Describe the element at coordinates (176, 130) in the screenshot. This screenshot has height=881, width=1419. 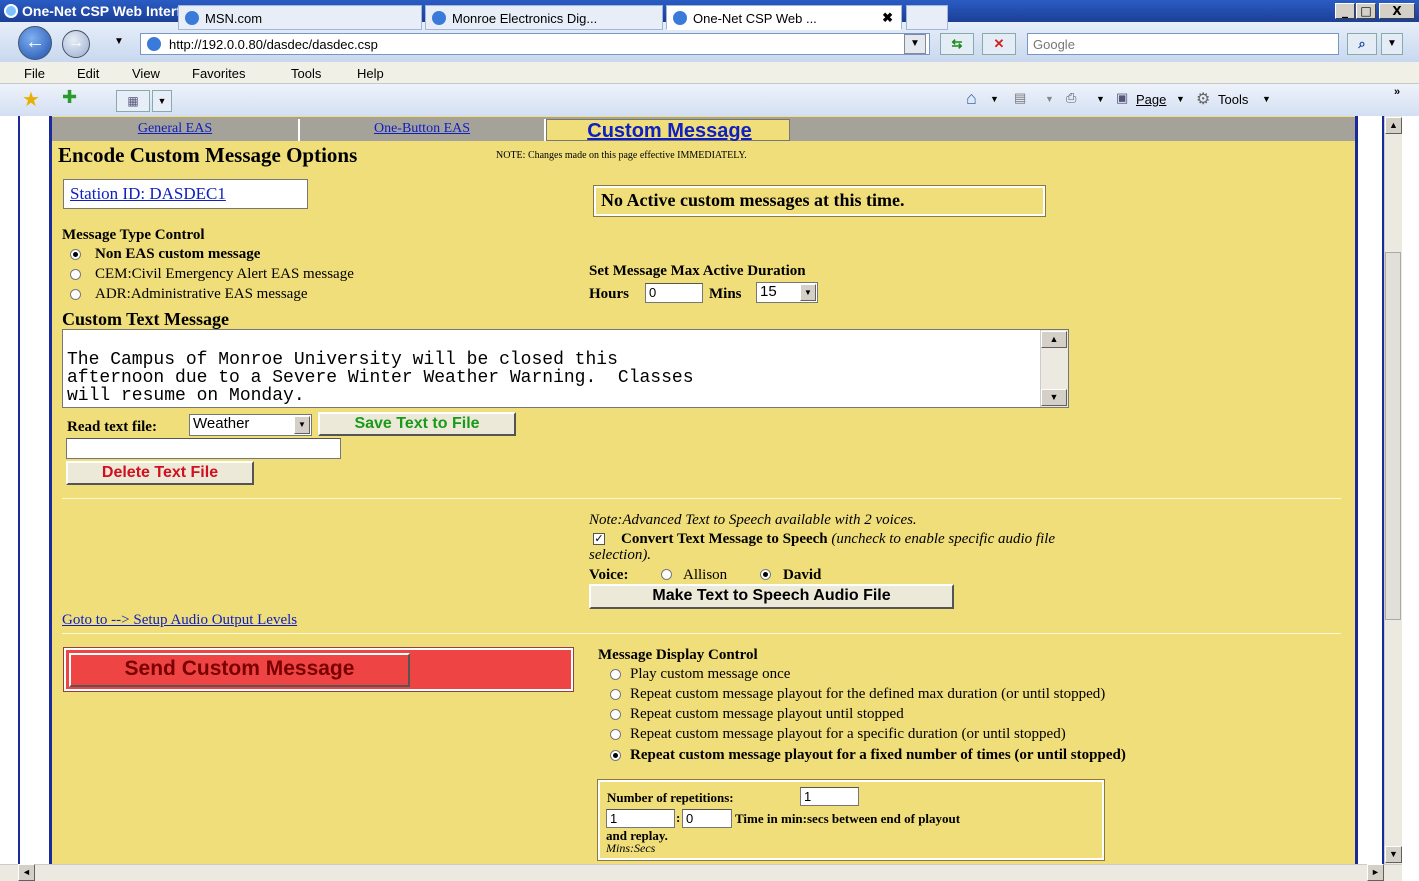
I see `tab-general-eas: General EAS` at that location.